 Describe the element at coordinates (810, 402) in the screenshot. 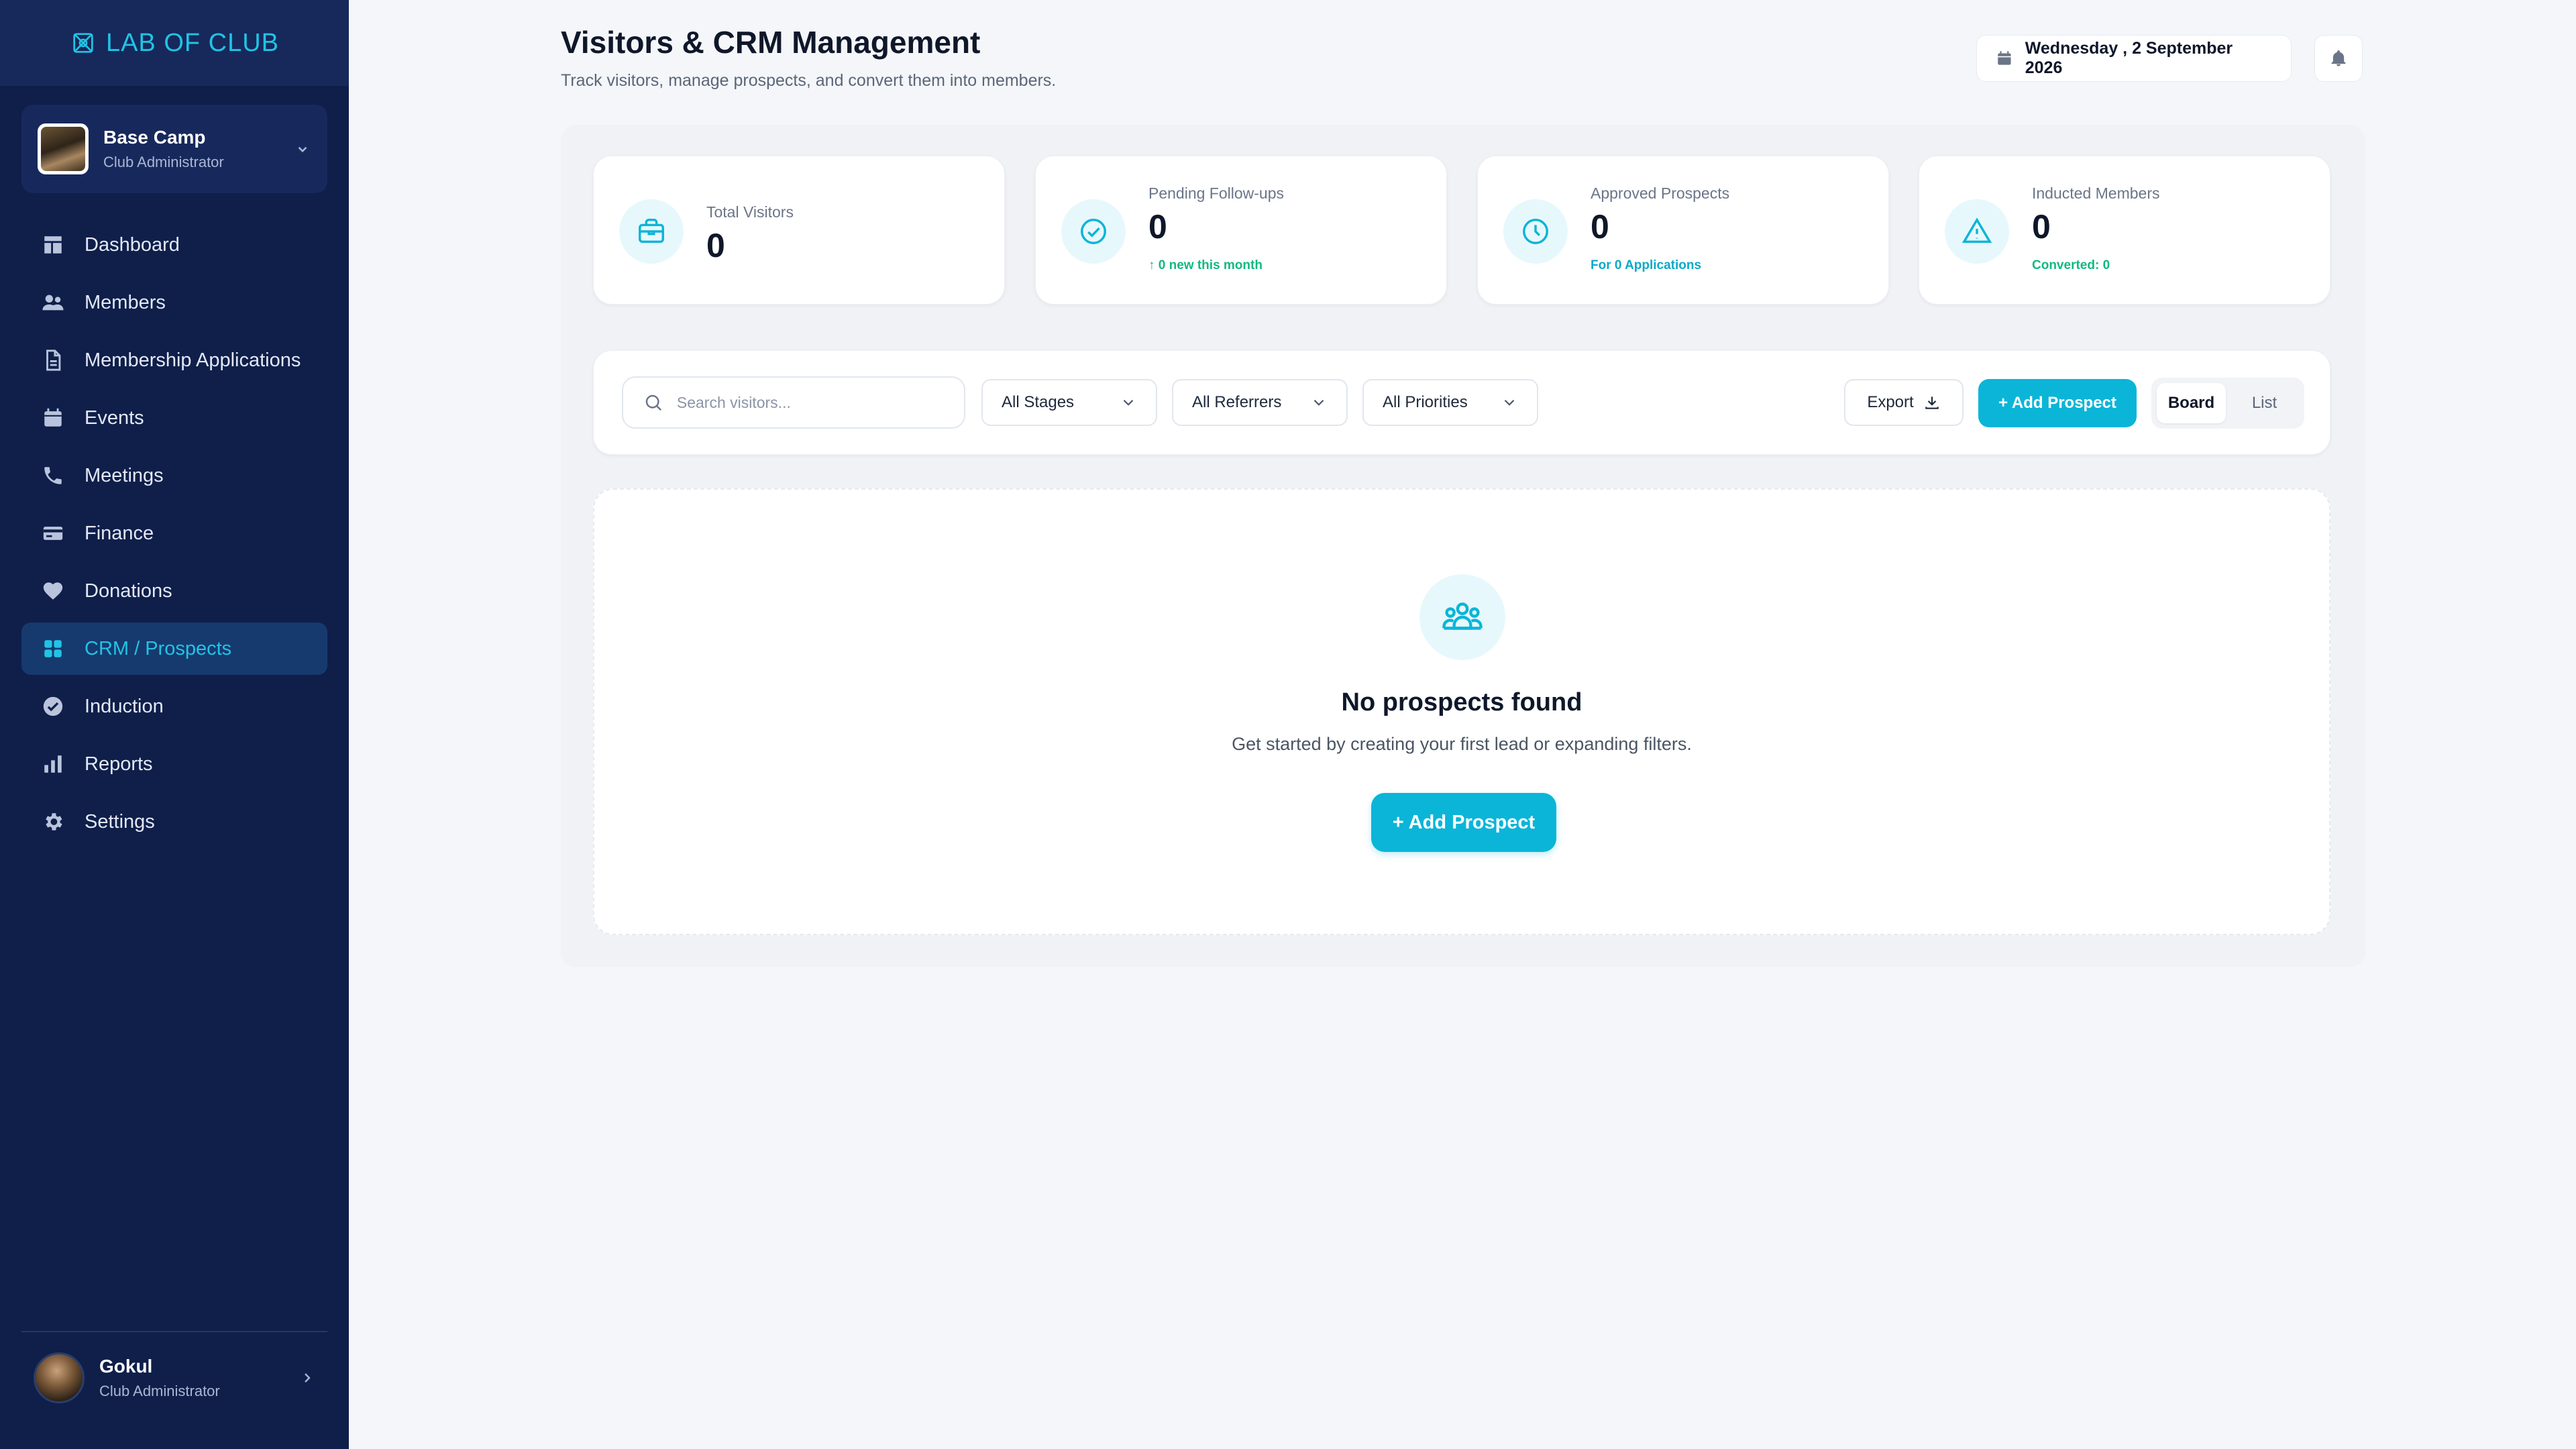

I see `search-input` at that location.